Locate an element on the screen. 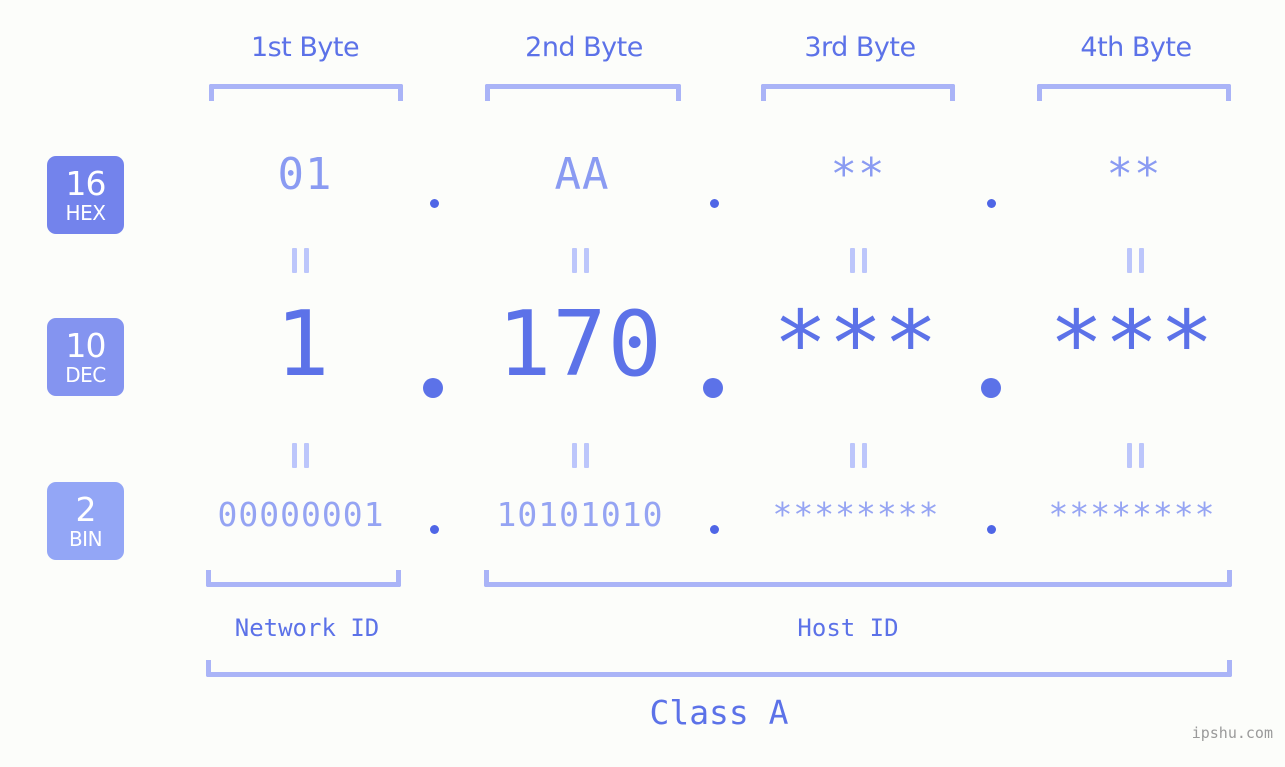  byte-header-3: 3rd Byte is located at coordinates (860, 47).